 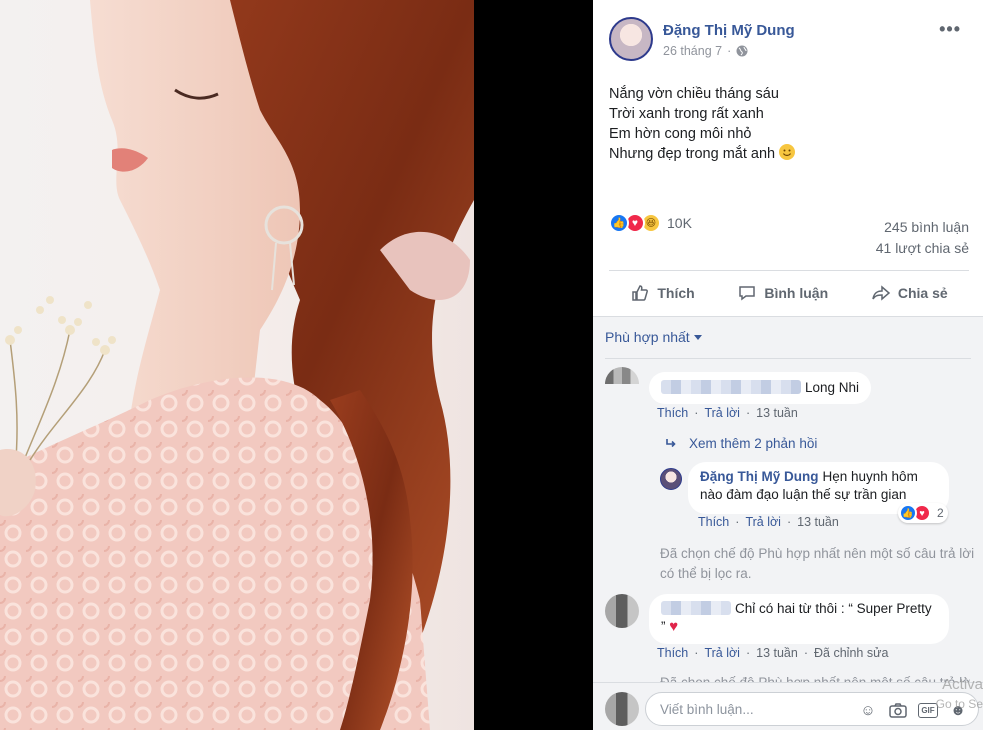 I want to click on post-line: Nhưng đẹp trong mắt anh, so click(x=692, y=154).